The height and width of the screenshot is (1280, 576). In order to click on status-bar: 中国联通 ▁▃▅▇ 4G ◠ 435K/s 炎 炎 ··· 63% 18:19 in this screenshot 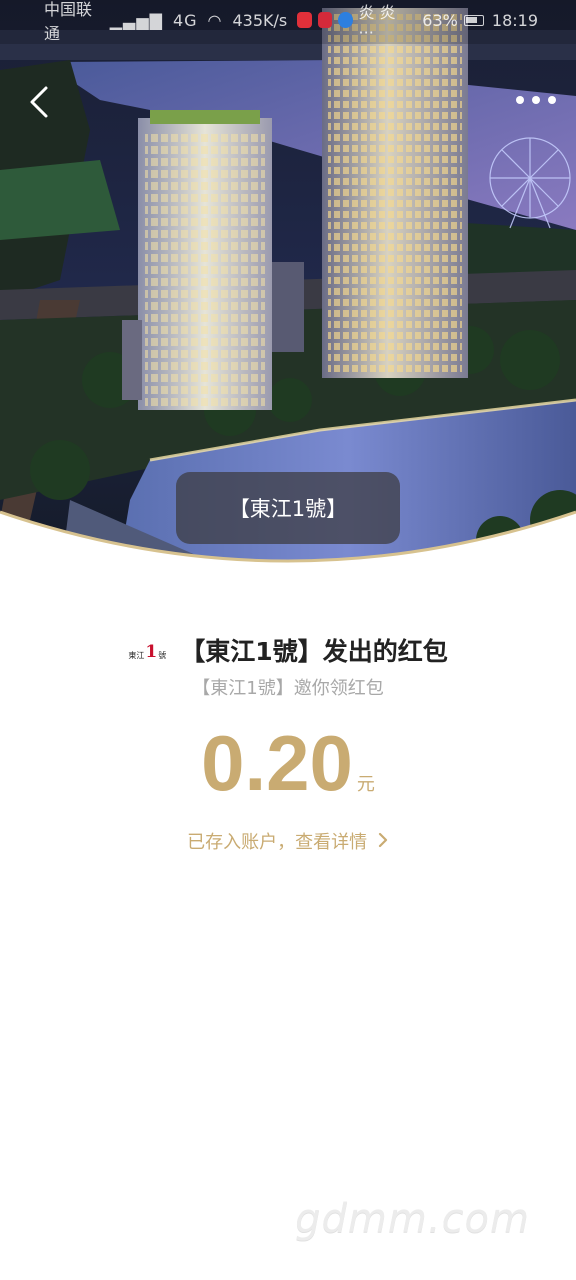, I will do `click(288, 21)`.